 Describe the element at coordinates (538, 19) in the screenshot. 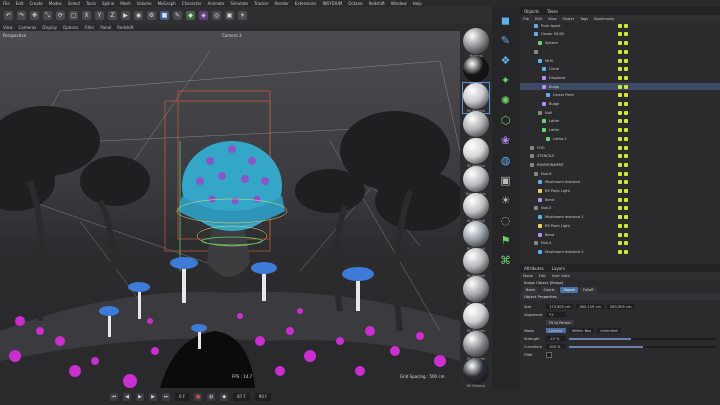

I see `om-menu-edit: Edit` at that location.